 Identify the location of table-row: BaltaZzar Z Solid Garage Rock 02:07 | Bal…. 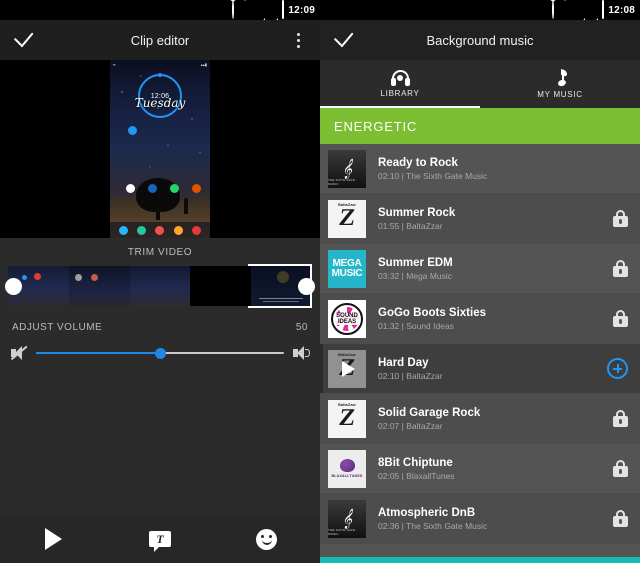
(480, 419).